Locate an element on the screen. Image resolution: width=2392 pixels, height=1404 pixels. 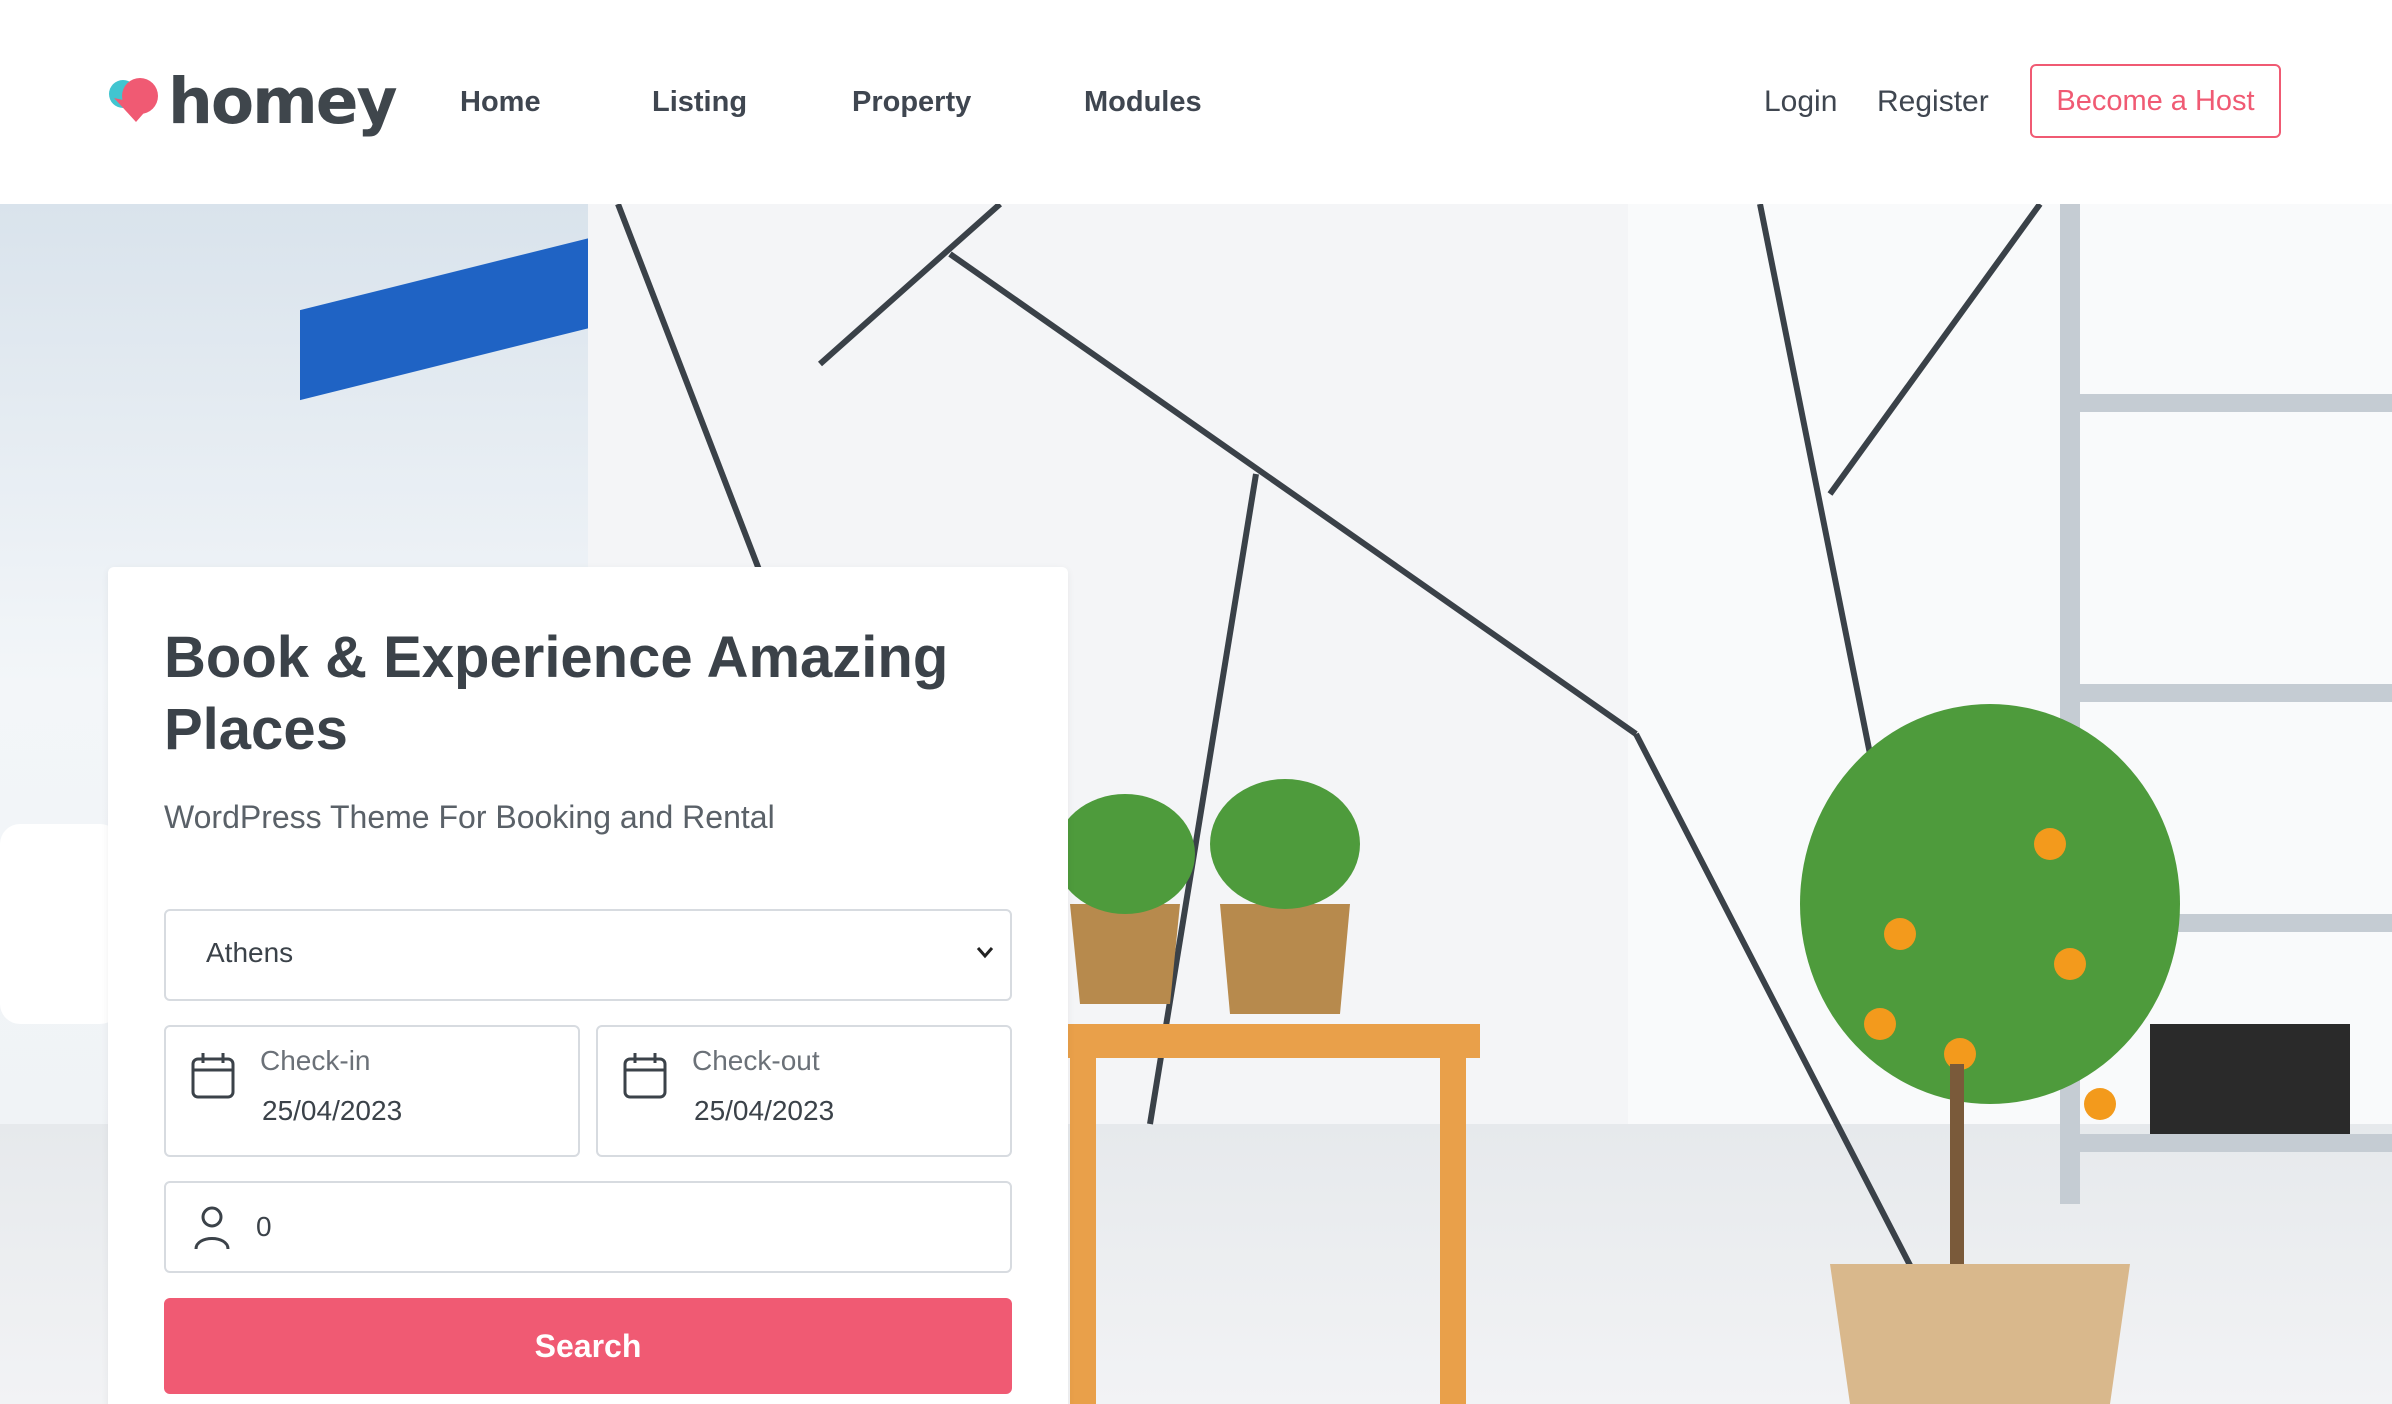
city-select: Athens is located at coordinates (588, 955).